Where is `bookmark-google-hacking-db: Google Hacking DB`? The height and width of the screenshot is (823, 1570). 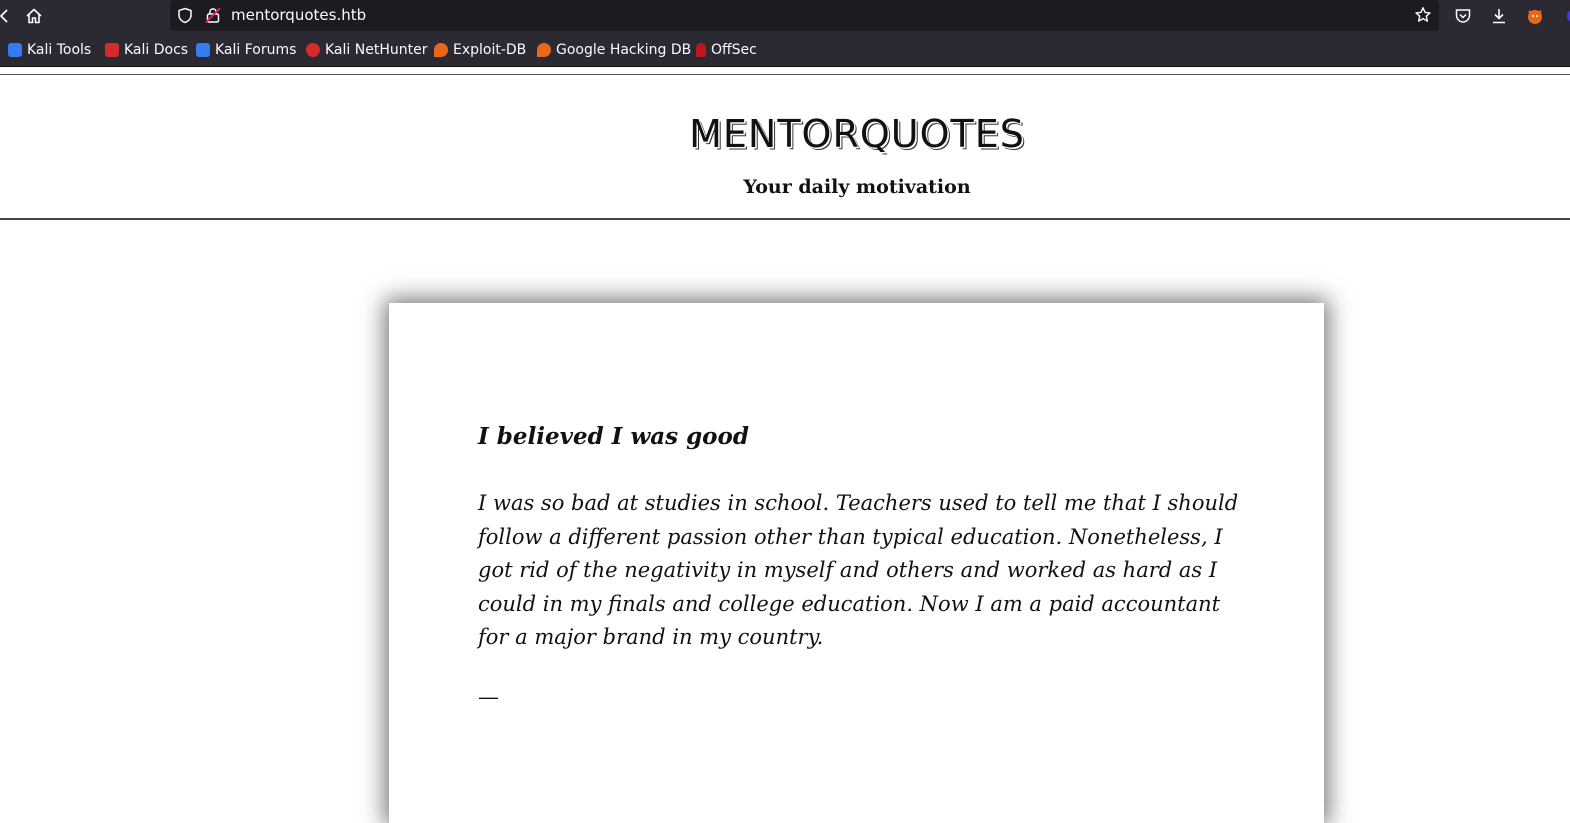
bookmark-google-hacking-db: Google Hacking DB is located at coordinates (614, 50).